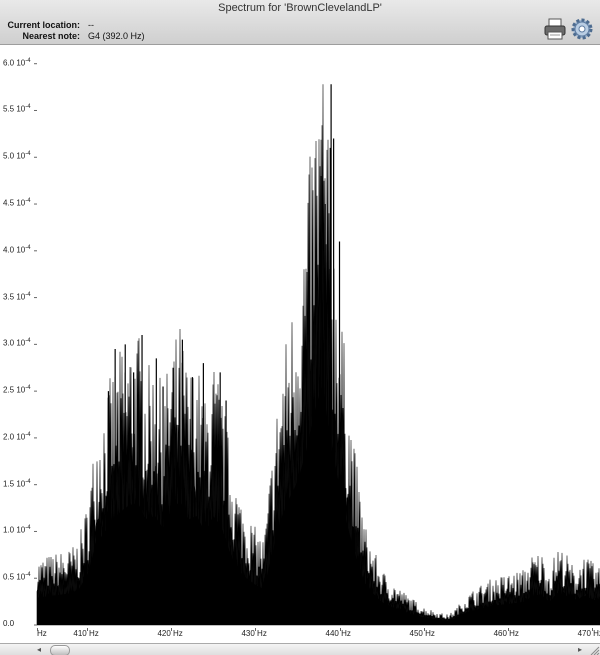  Describe the element at coordinates (254, 633) in the screenshot. I see `x-tick-label: 430 Hz` at that location.